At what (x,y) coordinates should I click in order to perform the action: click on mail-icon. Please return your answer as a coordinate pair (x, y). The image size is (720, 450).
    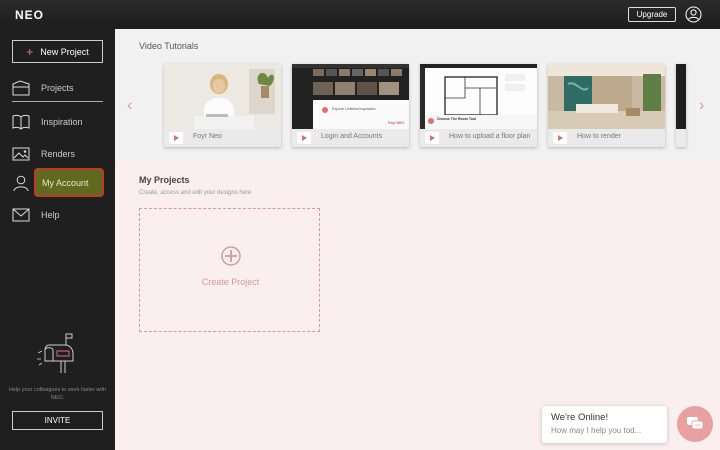
    Looking at the image, I should click on (21, 215).